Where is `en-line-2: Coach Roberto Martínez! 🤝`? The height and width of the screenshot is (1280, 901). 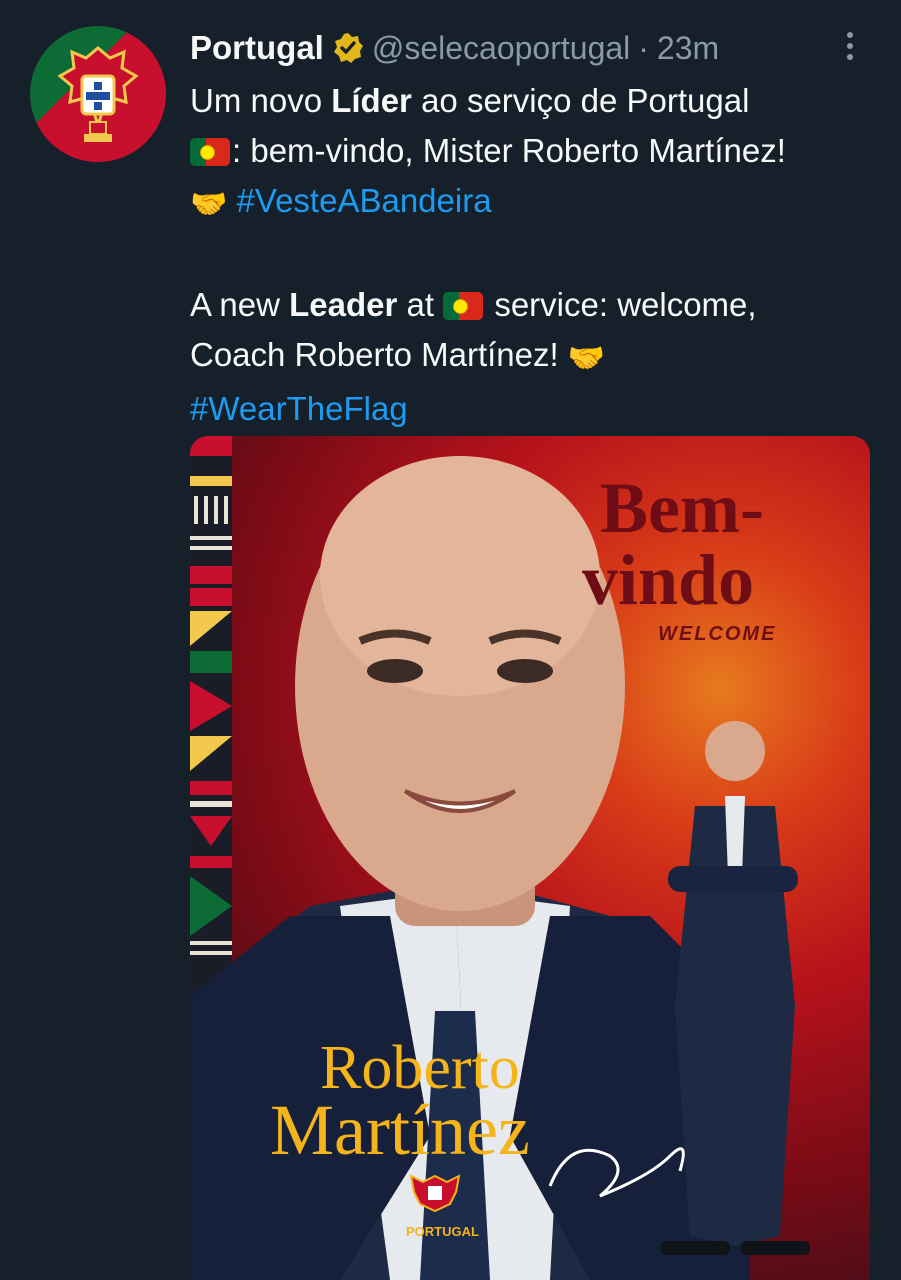 en-line-2: Coach Roberto Martínez! 🤝 is located at coordinates (535, 357).